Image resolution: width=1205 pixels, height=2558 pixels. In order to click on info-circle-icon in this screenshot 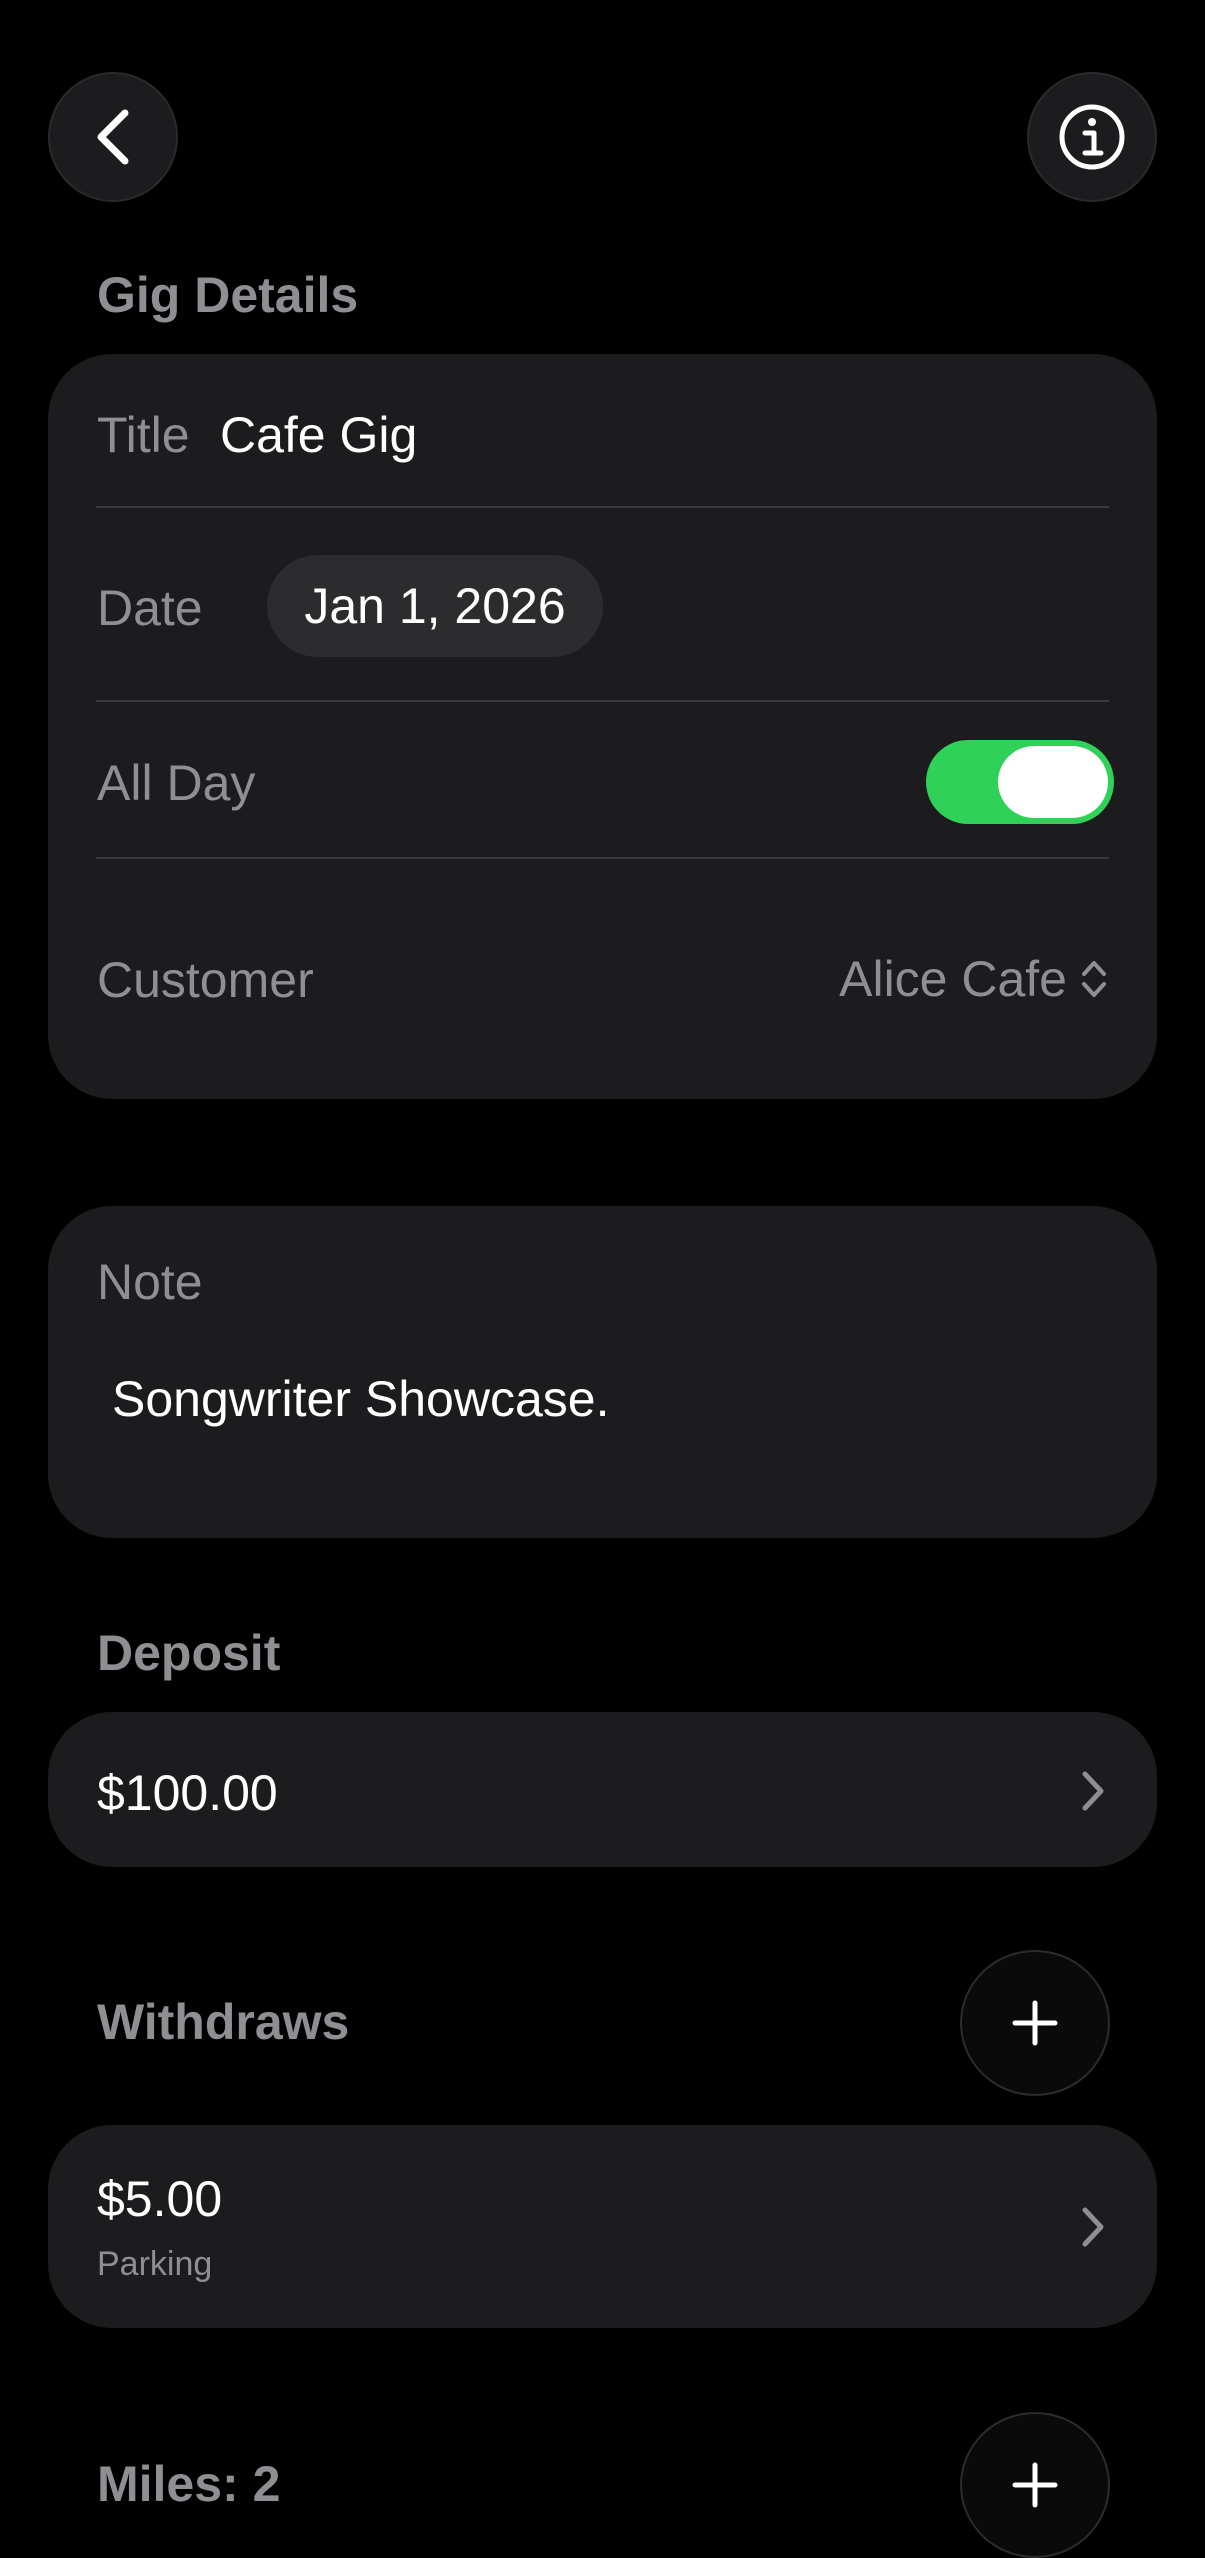, I will do `click(1092, 137)`.